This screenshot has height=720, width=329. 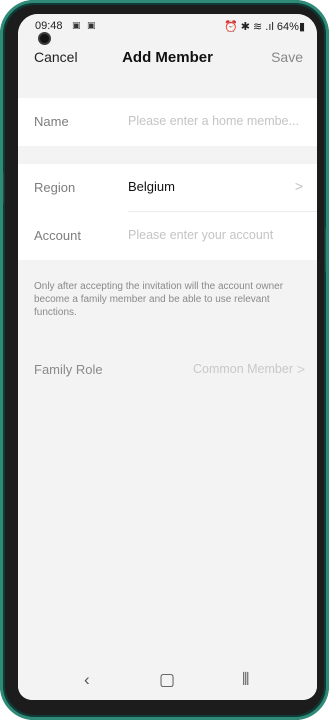 I want to click on battery-icon: ▮, so click(x=301, y=27).